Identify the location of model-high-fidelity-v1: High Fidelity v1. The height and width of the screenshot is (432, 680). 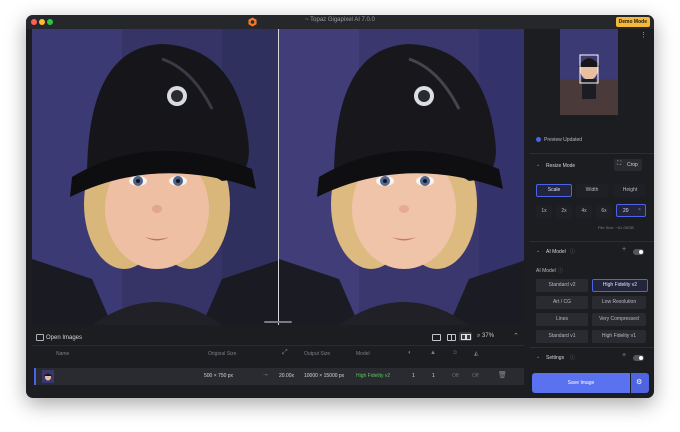
(619, 336).